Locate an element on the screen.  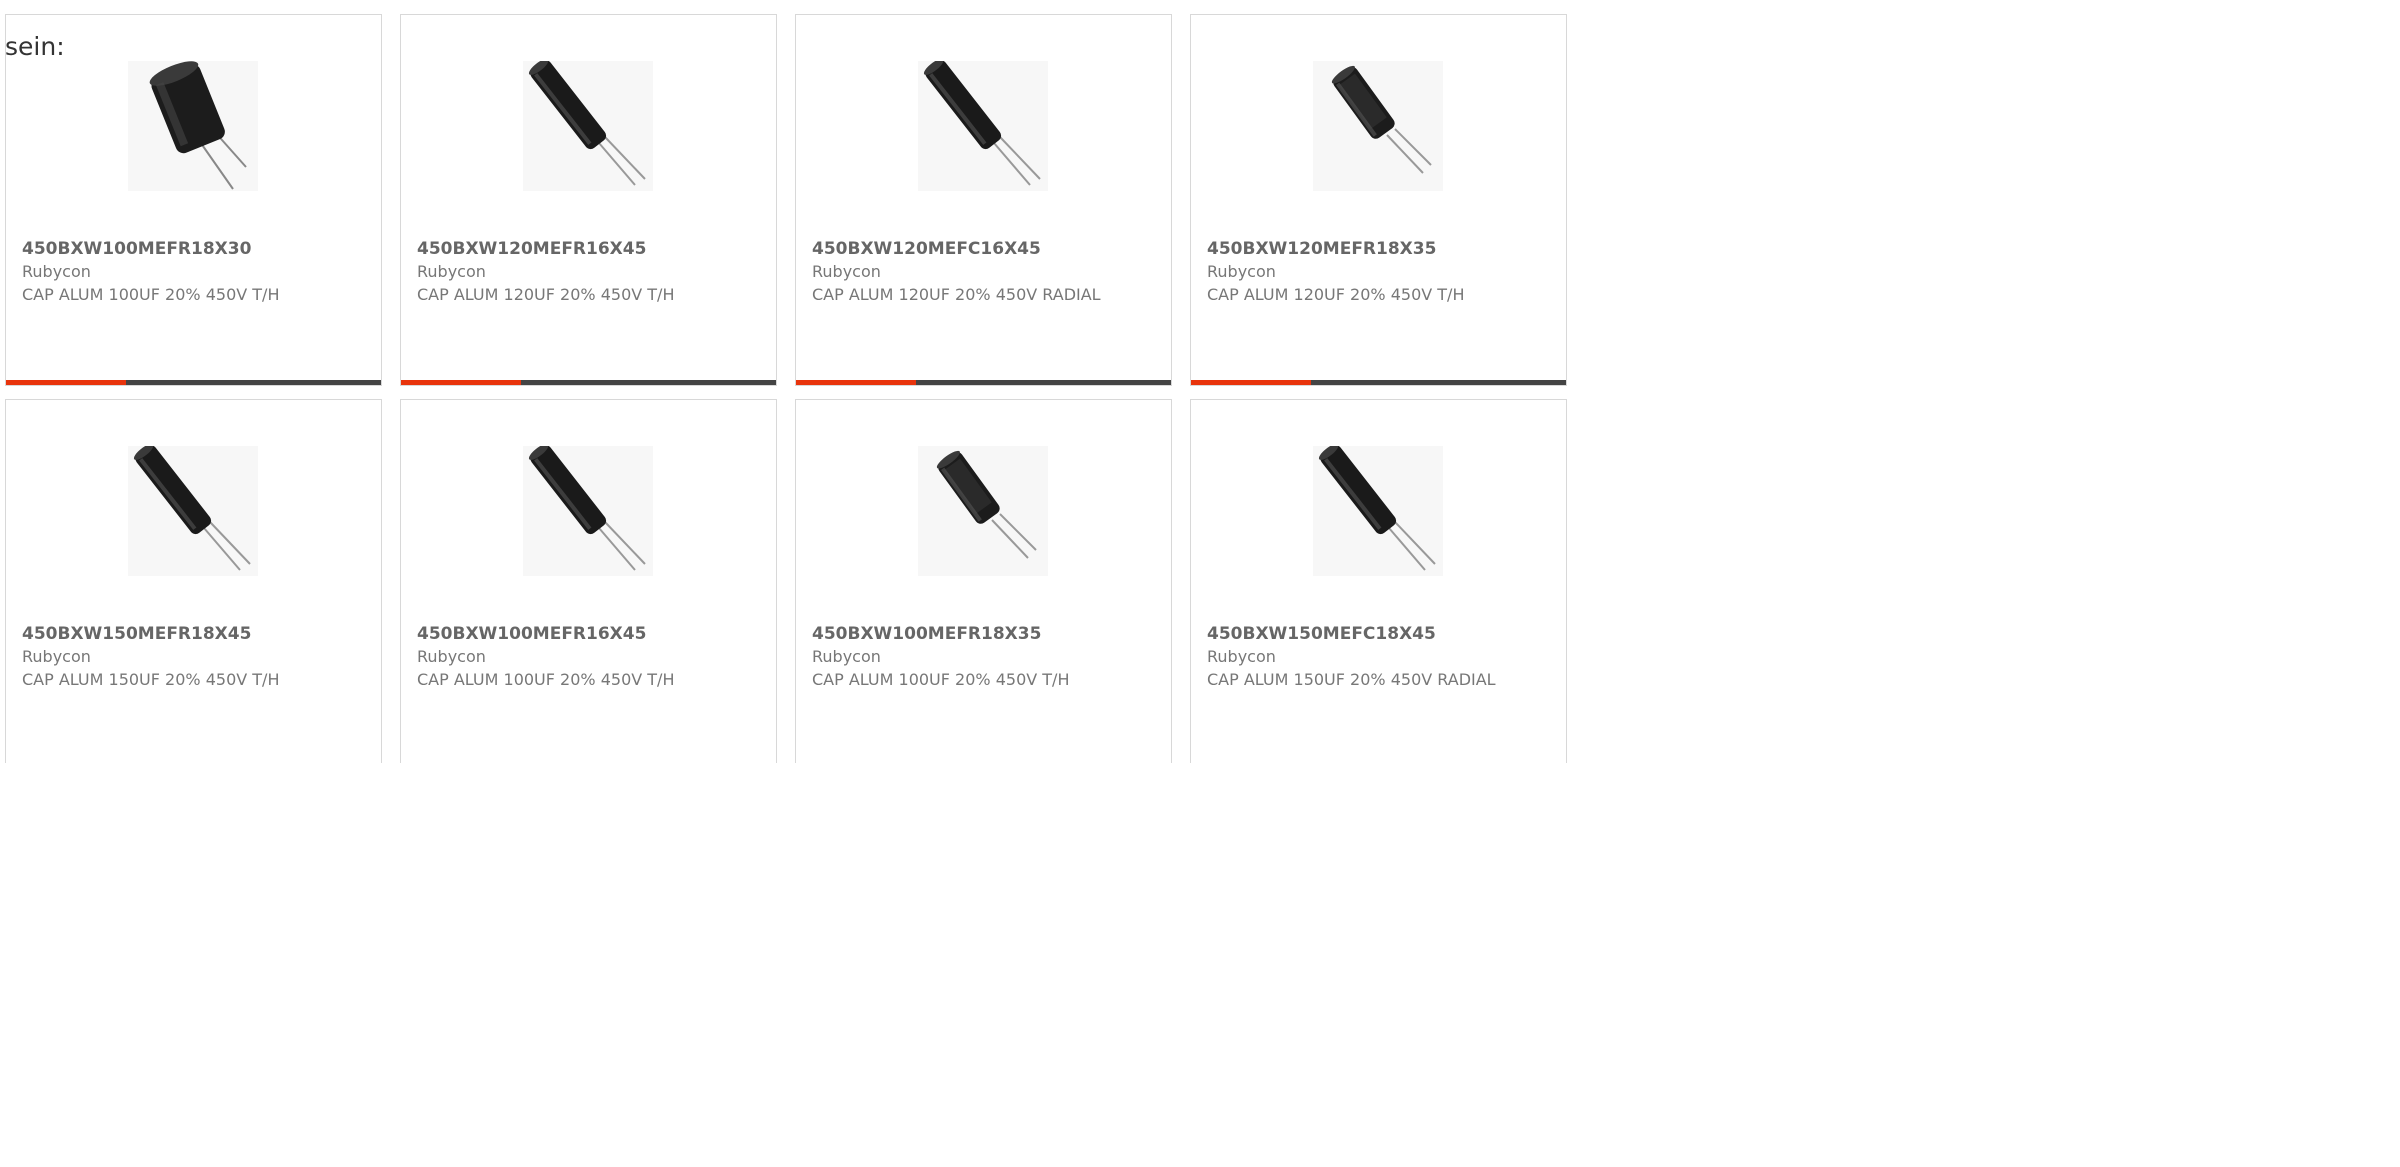
description: CAP ALUM 150UF 20% 450V T/H is located at coordinates (151, 679).